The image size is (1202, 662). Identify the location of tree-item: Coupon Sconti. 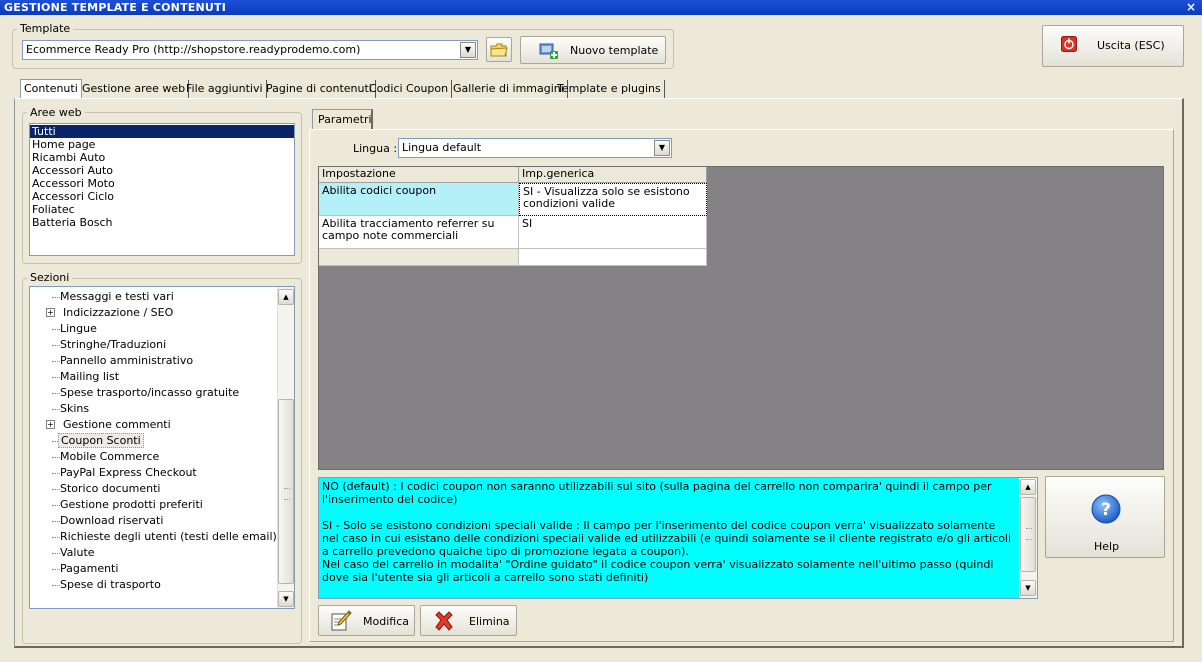
(88, 441).